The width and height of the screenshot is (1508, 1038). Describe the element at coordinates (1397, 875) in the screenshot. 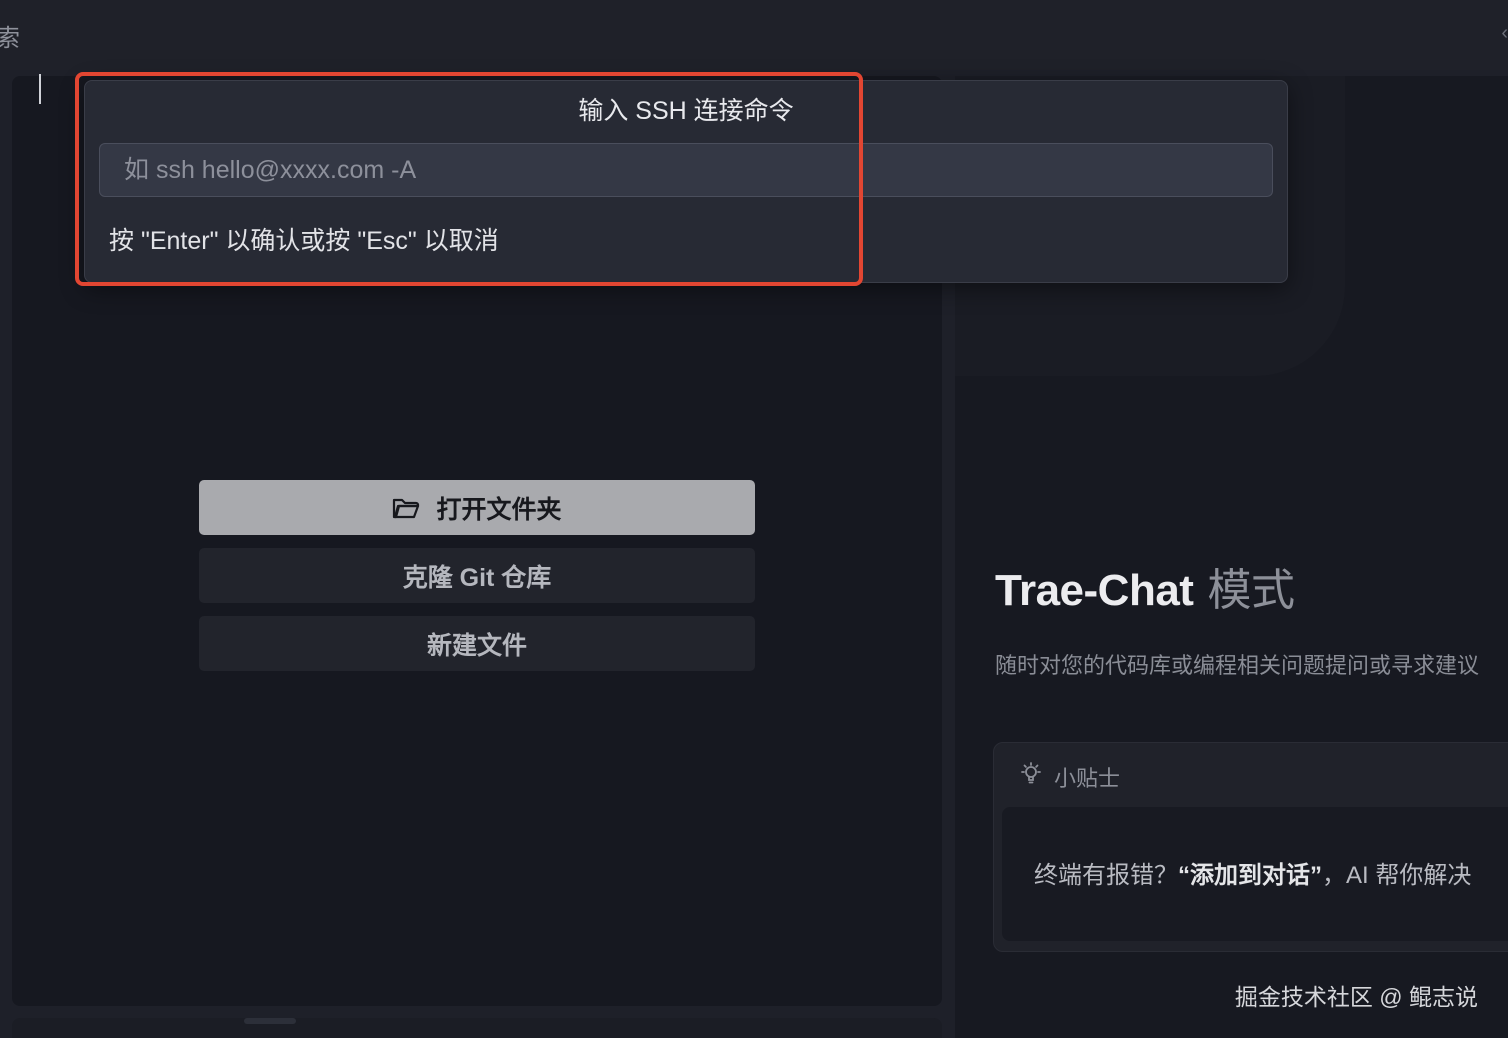

I see `tips-text-suffix: ，AI 帮你解决` at that location.